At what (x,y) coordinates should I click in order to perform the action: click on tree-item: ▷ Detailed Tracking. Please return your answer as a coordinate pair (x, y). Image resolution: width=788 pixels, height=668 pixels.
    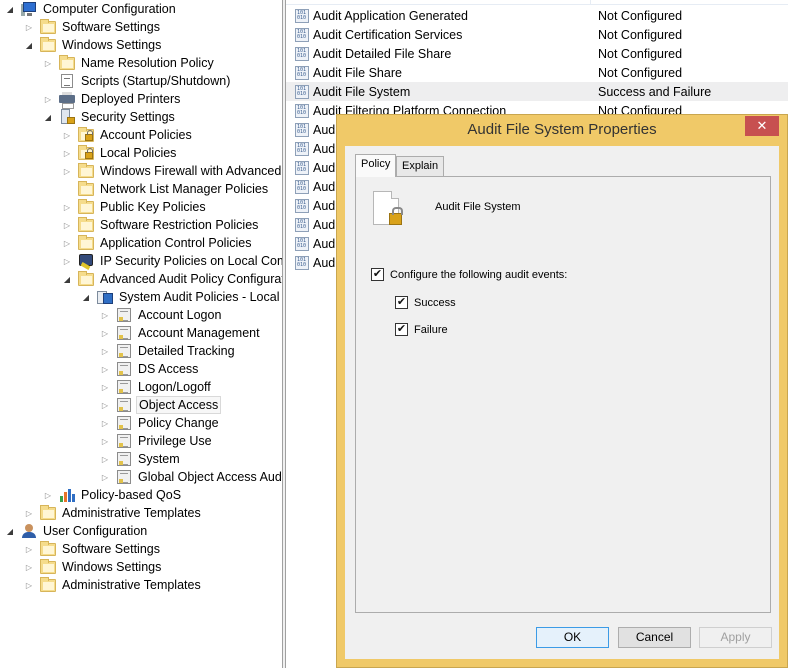
    Looking at the image, I should click on (168, 351).